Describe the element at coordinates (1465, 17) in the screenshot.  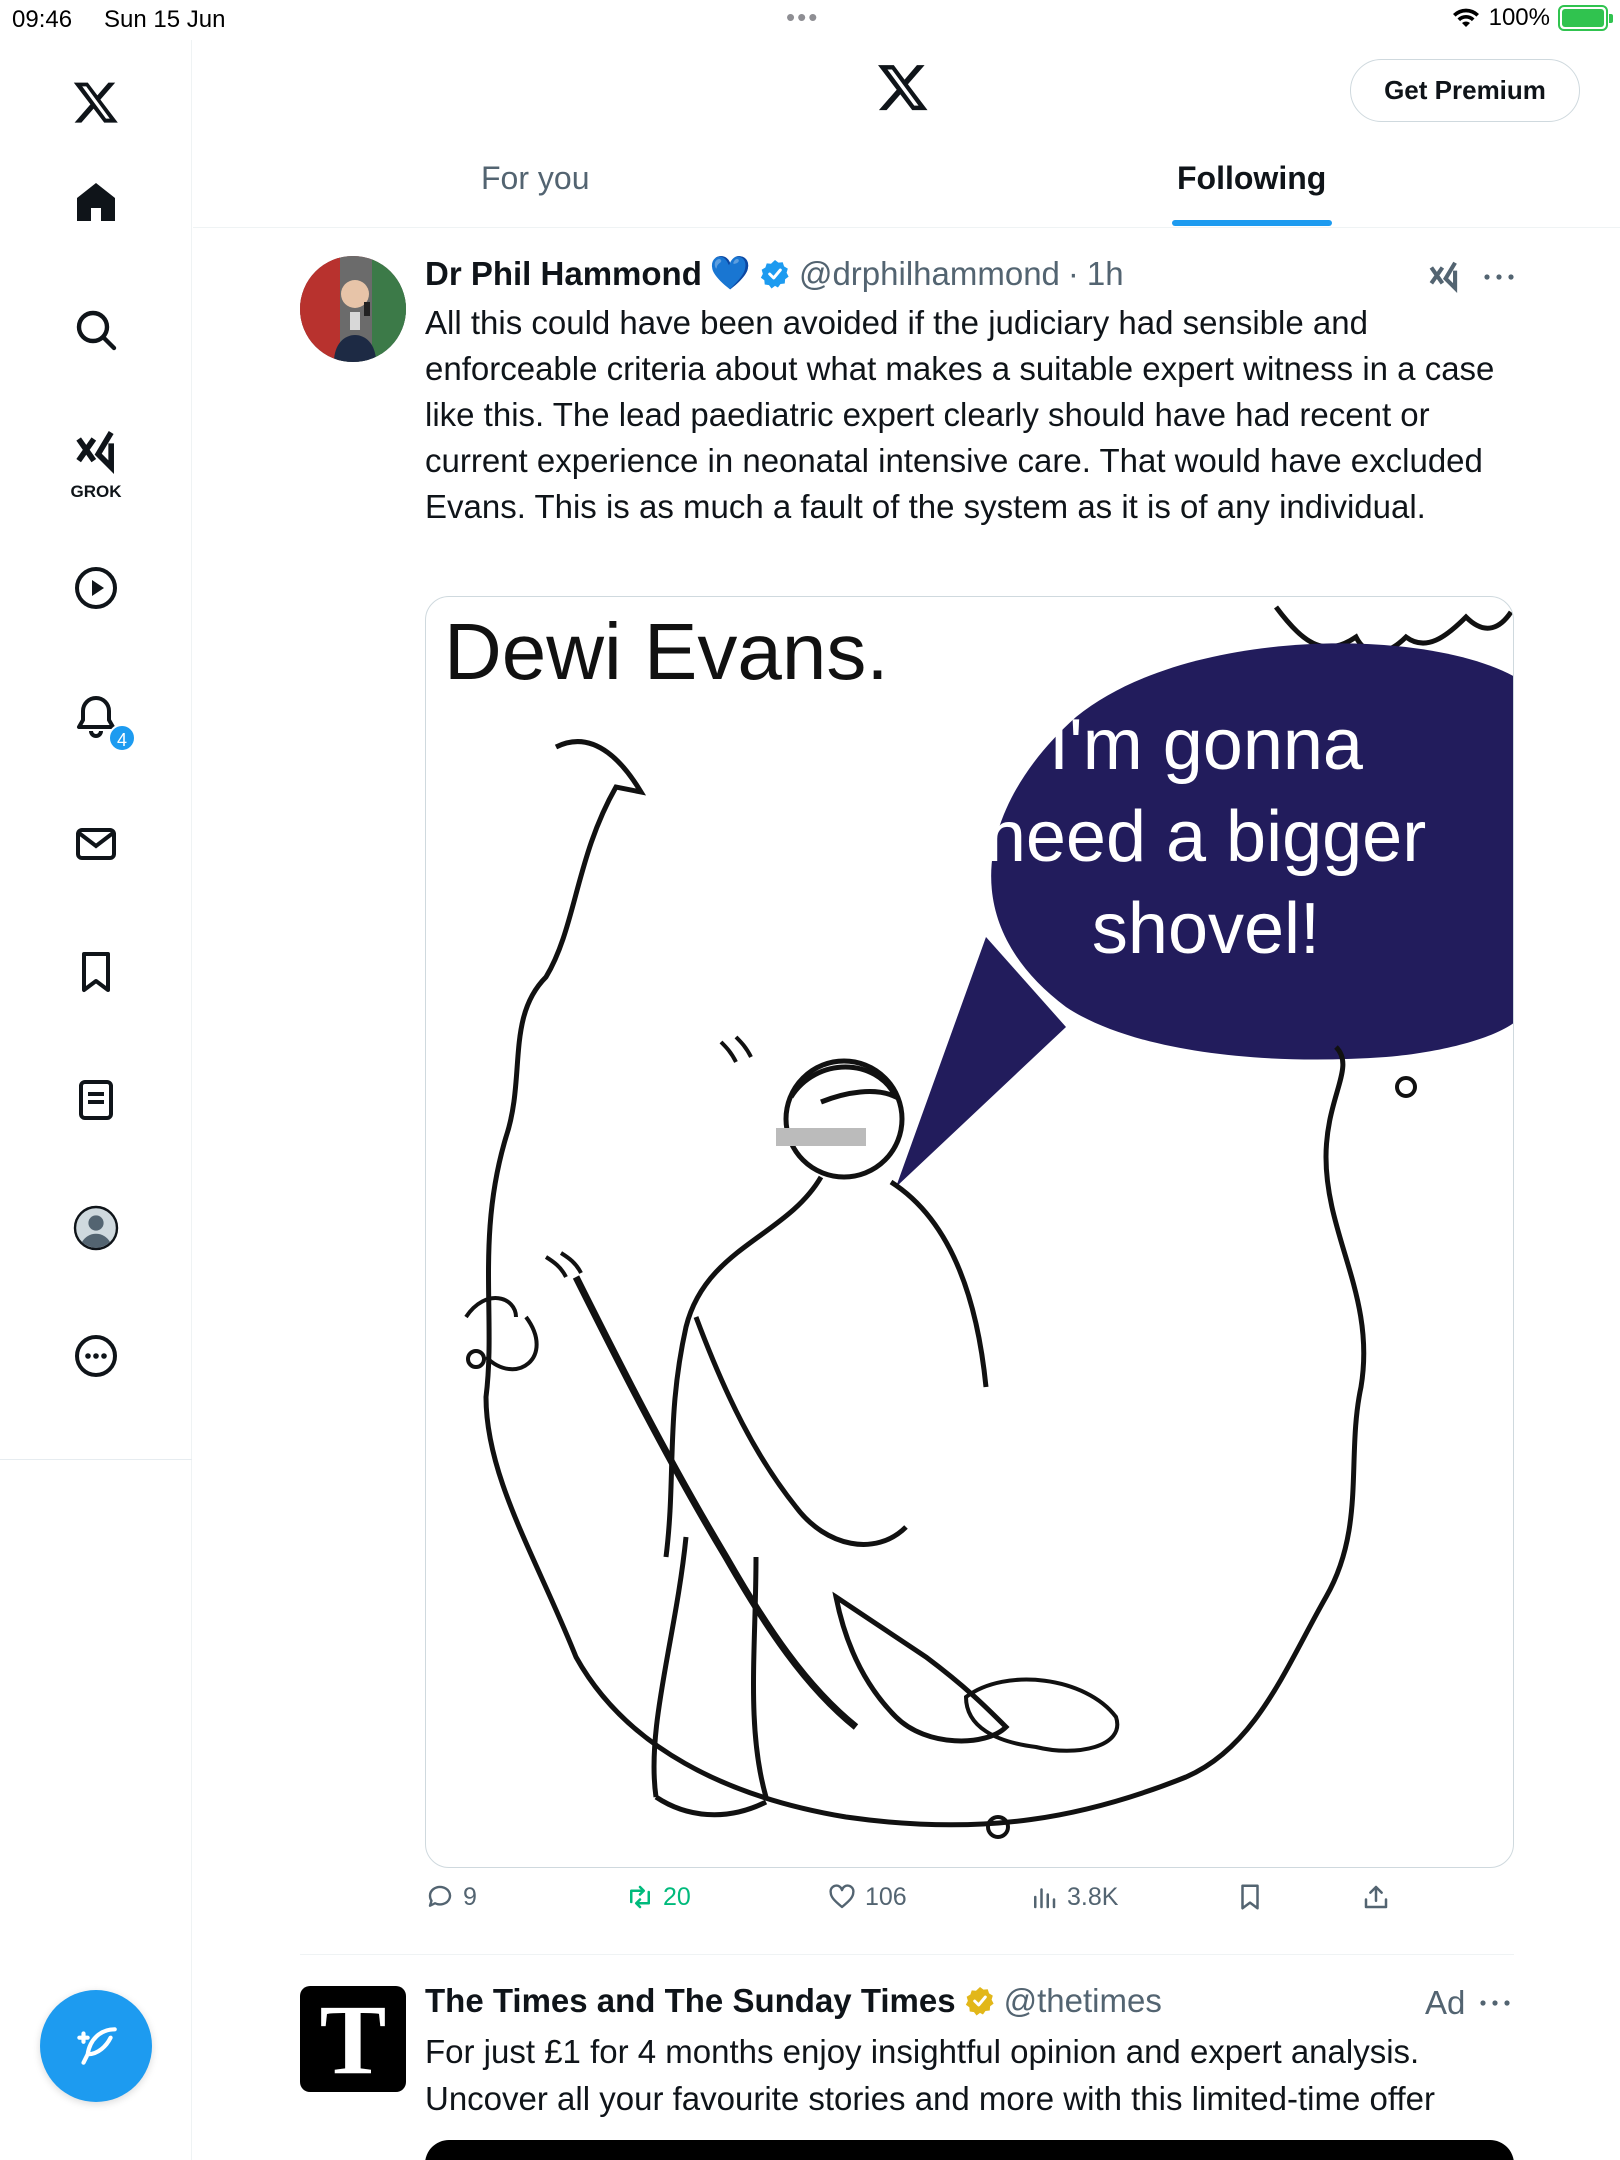
I see `wifi-icon` at that location.